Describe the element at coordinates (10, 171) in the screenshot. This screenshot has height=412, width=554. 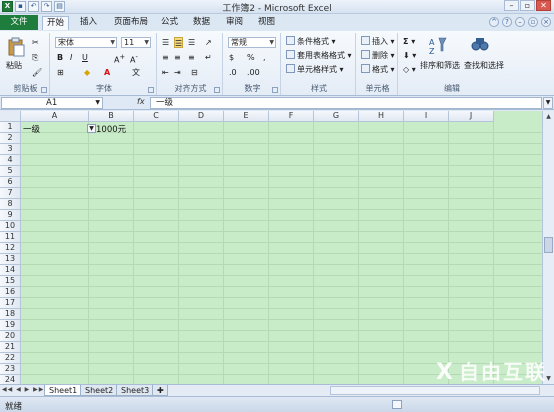
I see `row-header-5: 5` at that location.